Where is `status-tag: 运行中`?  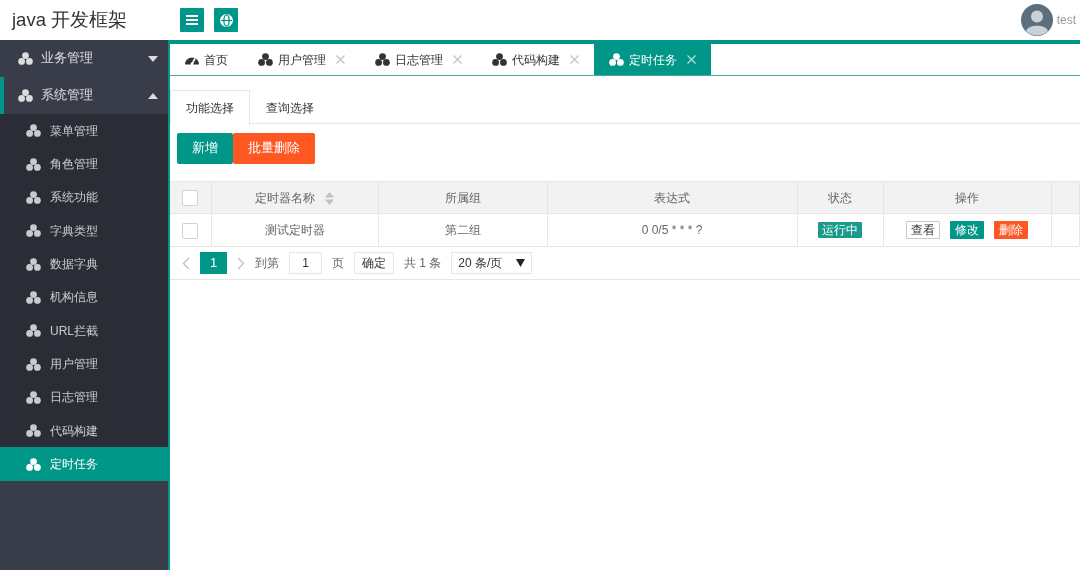
status-tag: 运行中 is located at coordinates (840, 230).